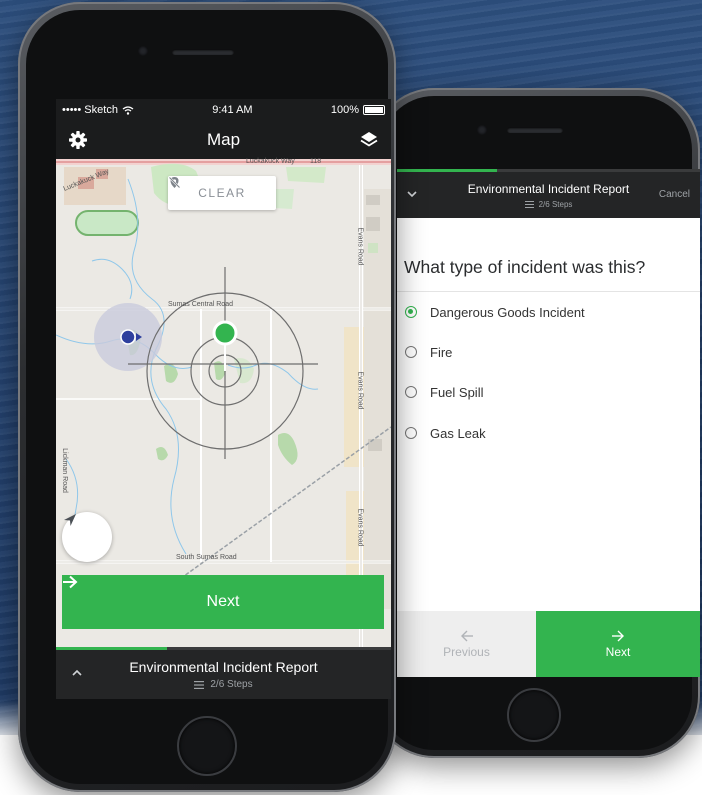 The image size is (702, 795). What do you see at coordinates (458, 433) in the screenshot?
I see `option-label: Gas Leak` at bounding box center [458, 433].